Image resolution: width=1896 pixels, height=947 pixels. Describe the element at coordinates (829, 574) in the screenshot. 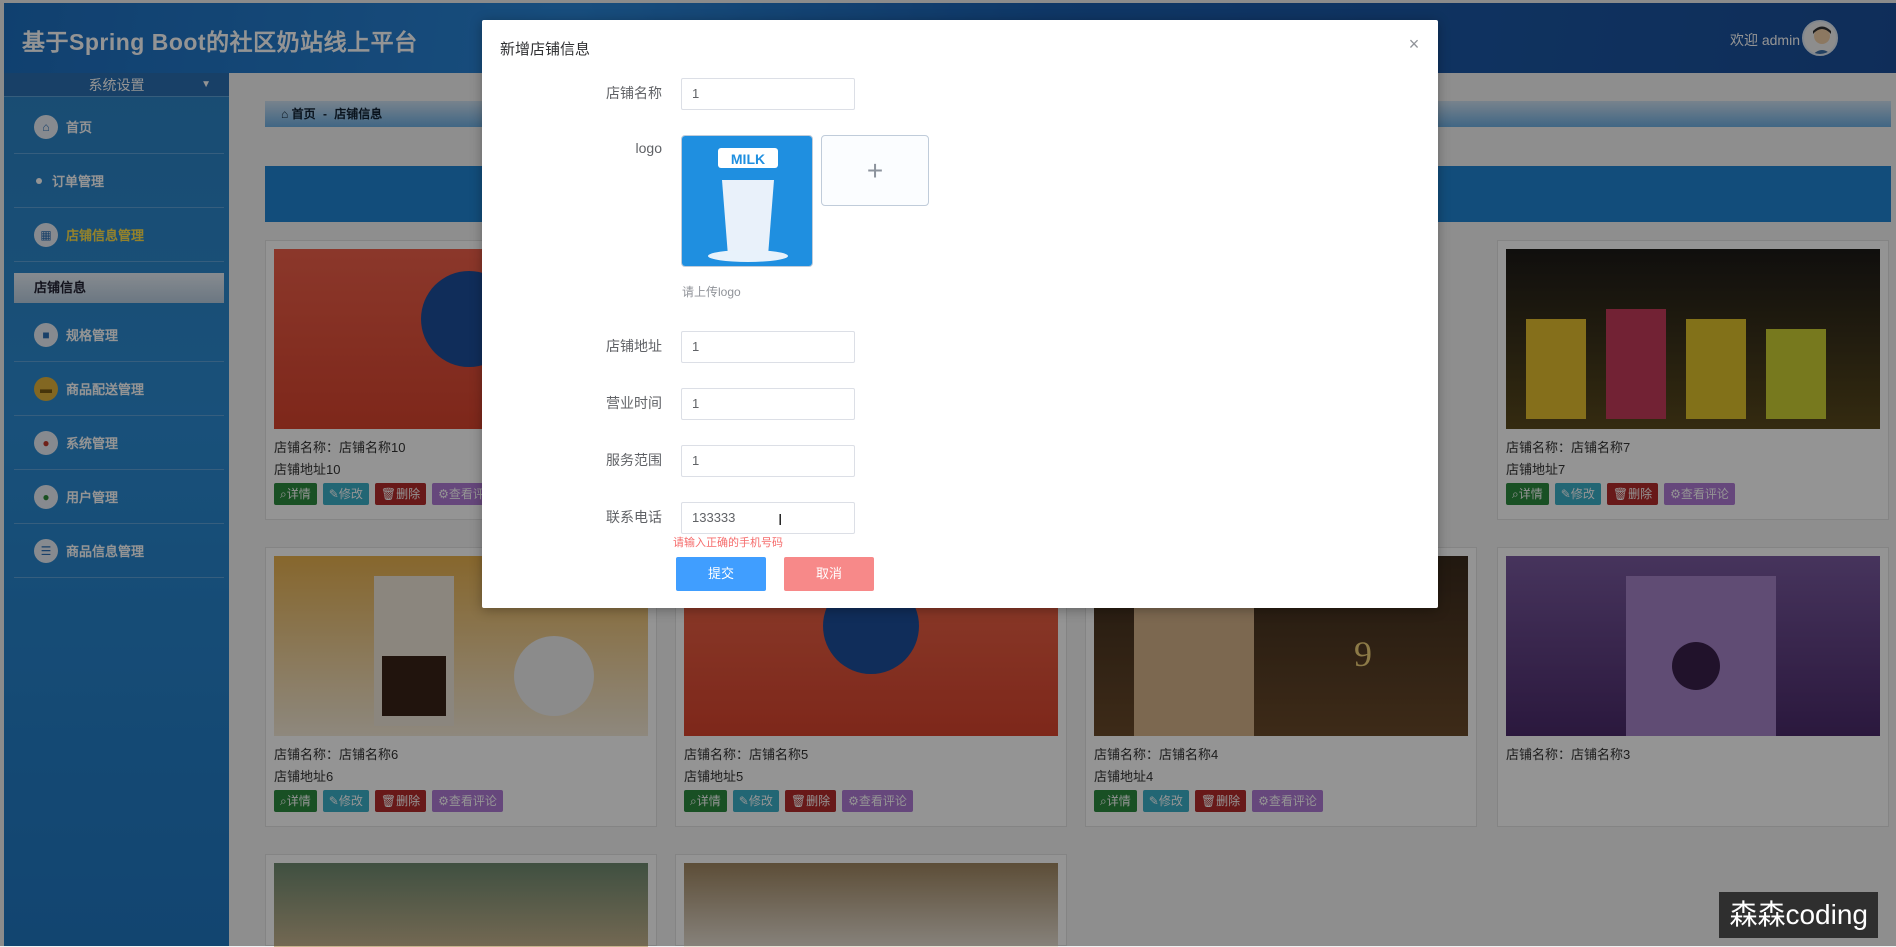

I see `cancel-button: 取消` at that location.